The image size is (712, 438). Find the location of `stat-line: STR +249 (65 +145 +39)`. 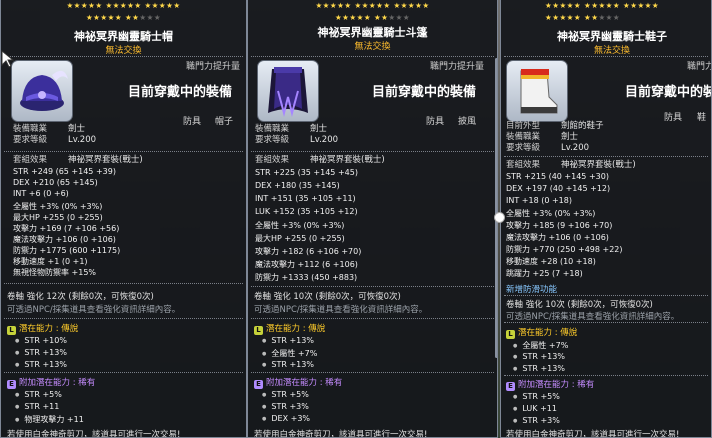

stat-line: STR +249 (65 +145 +39) is located at coordinates (64, 171).